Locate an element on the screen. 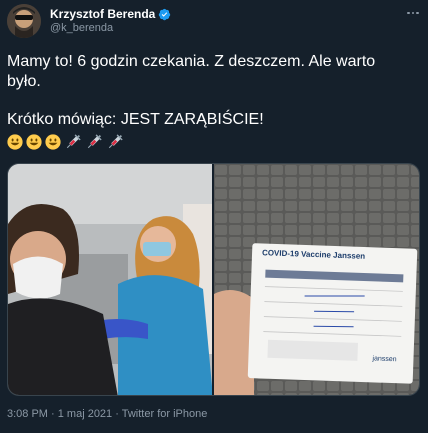 The height and width of the screenshot is (433, 428). emoji-row is located at coordinates (212, 142).